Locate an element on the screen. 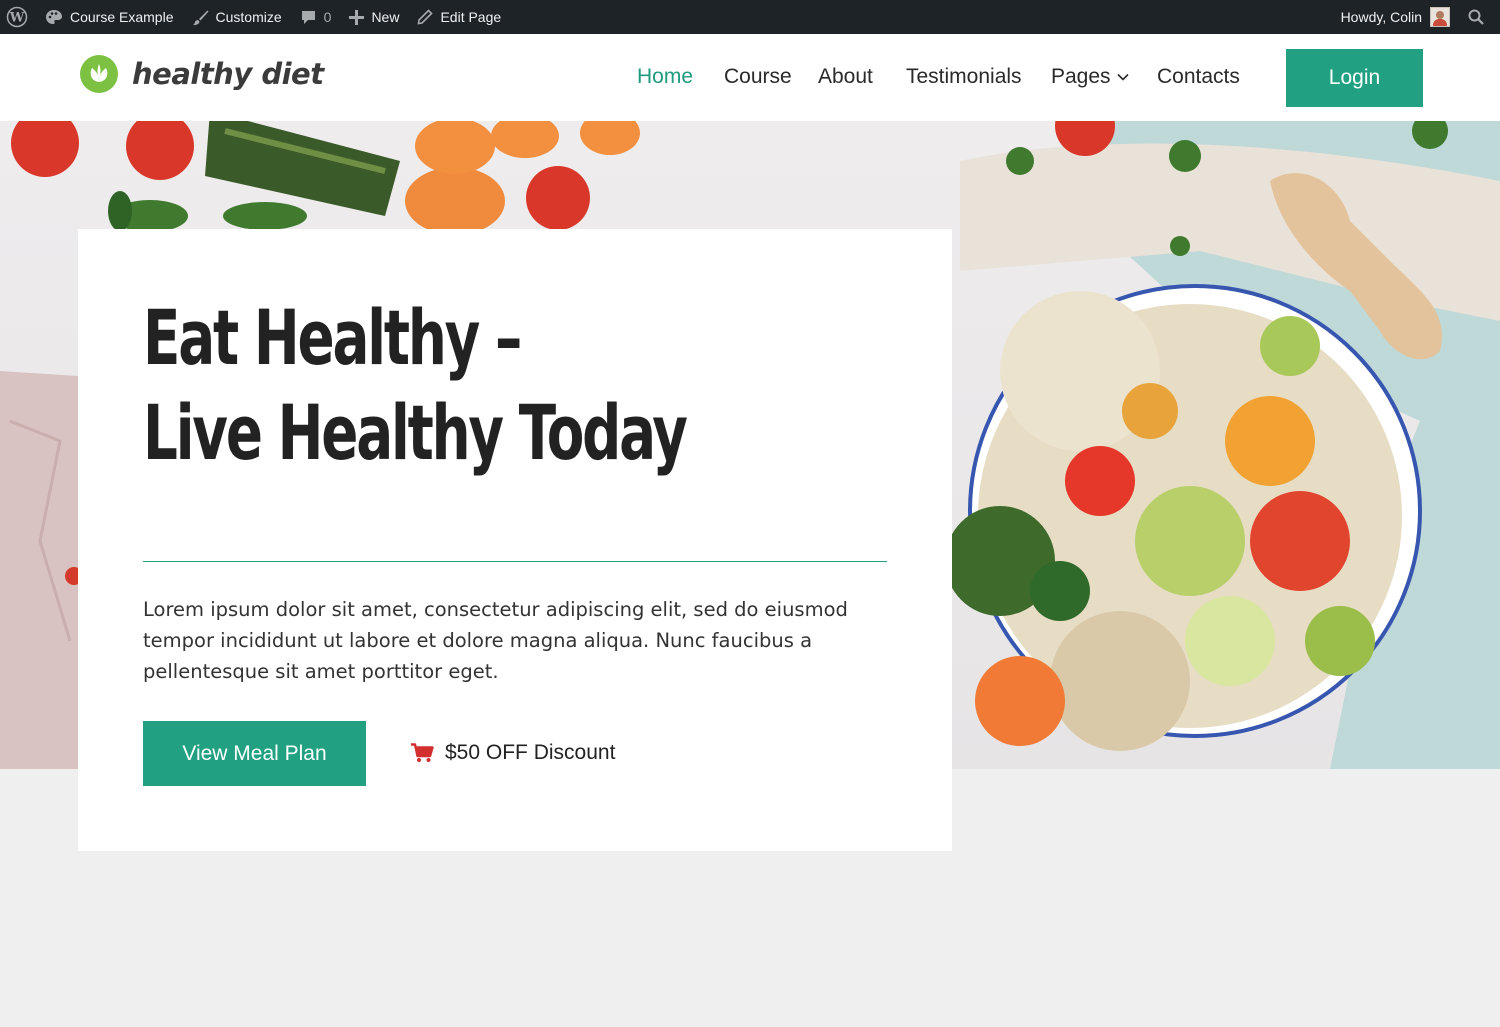  site-name-menu: Course Example is located at coordinates (109, 17).